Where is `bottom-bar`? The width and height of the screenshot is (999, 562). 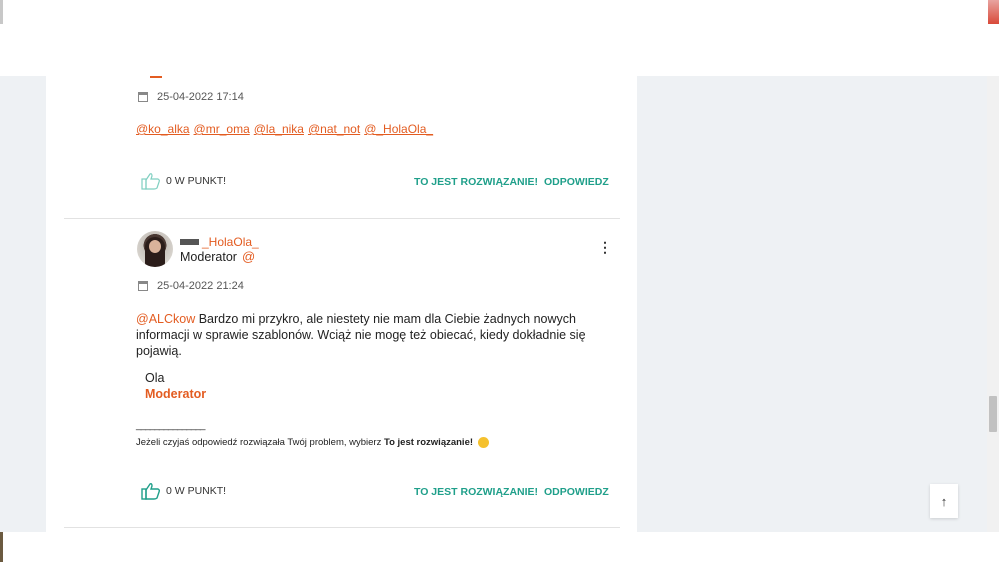
bottom-bar is located at coordinates (499, 547).